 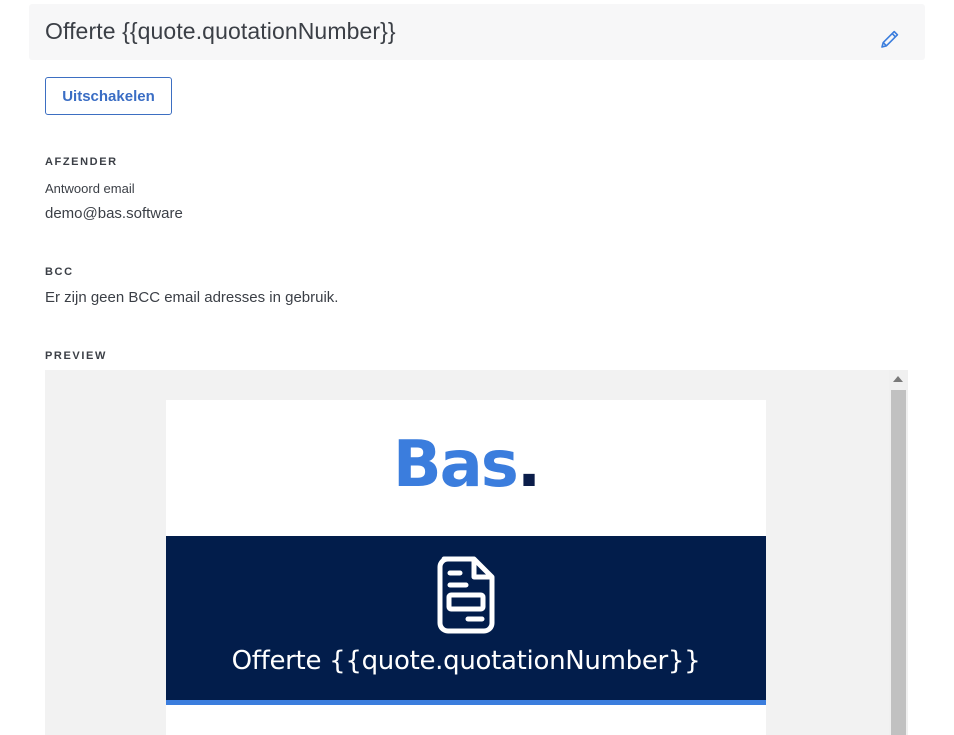 I want to click on document-icon, so click(x=466, y=595).